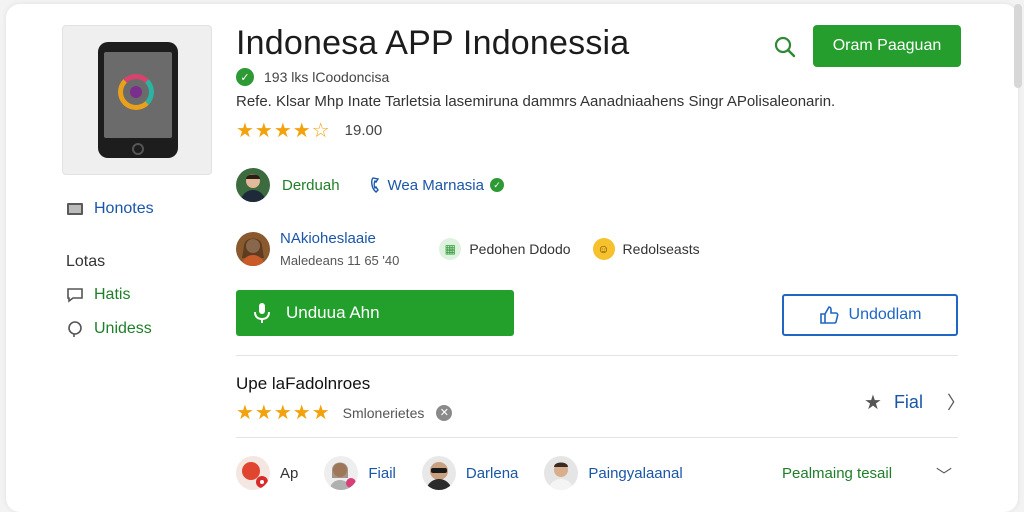 The height and width of the screenshot is (512, 1024). I want to click on search-icon, so click(785, 47).